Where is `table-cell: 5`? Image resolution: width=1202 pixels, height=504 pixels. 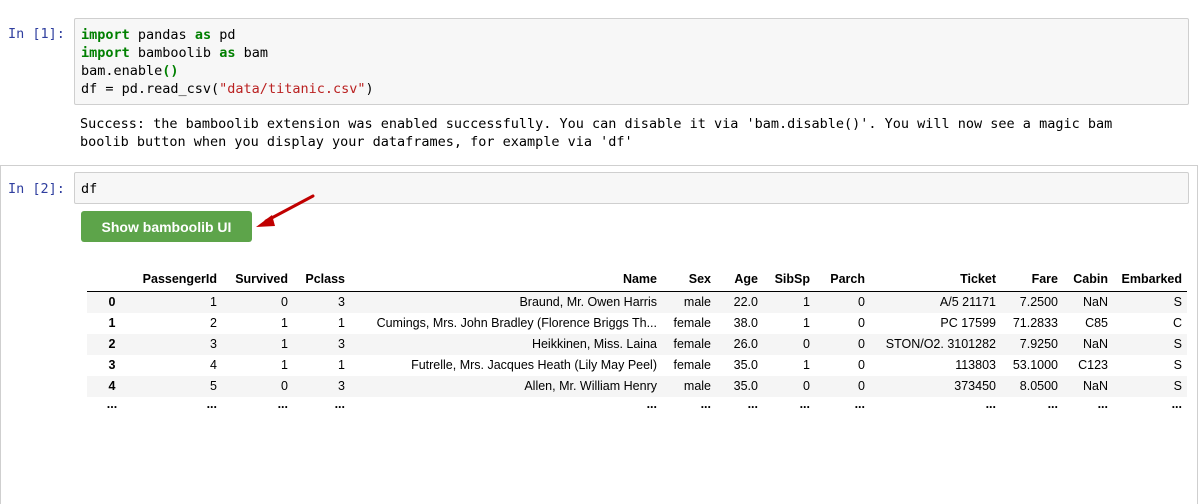
table-cell: 5 is located at coordinates (213, 386).